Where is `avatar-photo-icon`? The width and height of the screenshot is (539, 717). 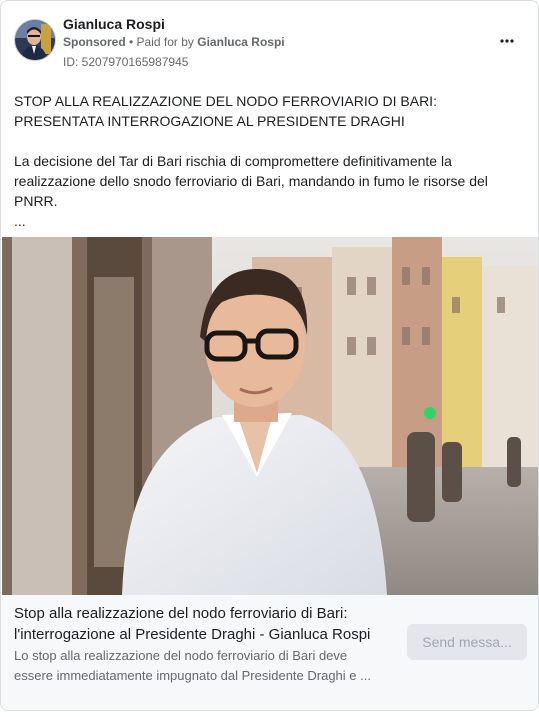
avatar-photo-icon is located at coordinates (35, 40).